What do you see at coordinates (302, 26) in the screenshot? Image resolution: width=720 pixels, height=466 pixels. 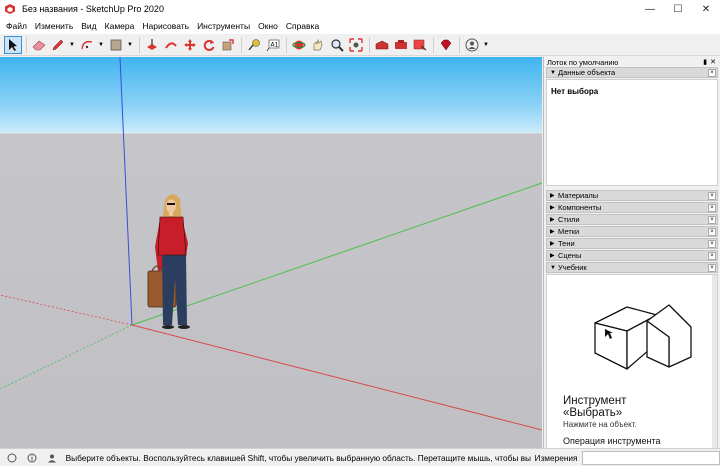 I see `menu-help: Справка` at bounding box center [302, 26].